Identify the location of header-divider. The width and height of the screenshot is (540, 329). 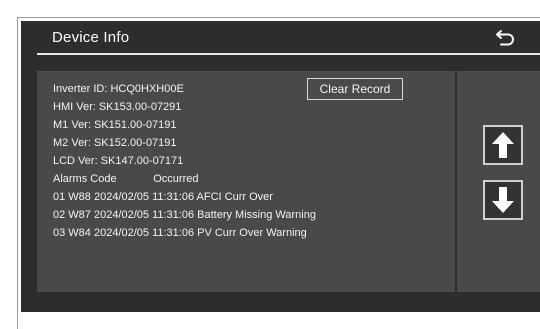
(288, 54).